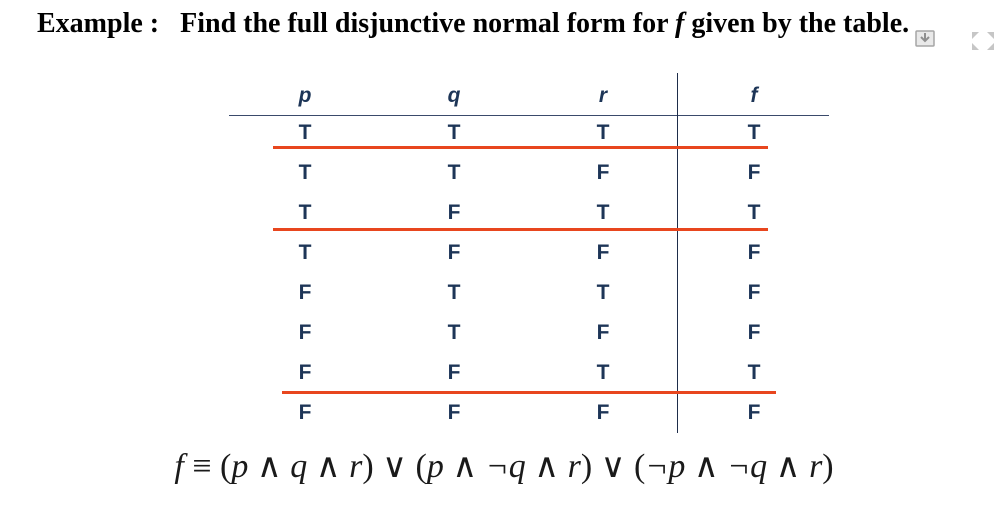 The width and height of the screenshot is (1008, 532). What do you see at coordinates (603, 95) in the screenshot?
I see `header-r: r` at bounding box center [603, 95].